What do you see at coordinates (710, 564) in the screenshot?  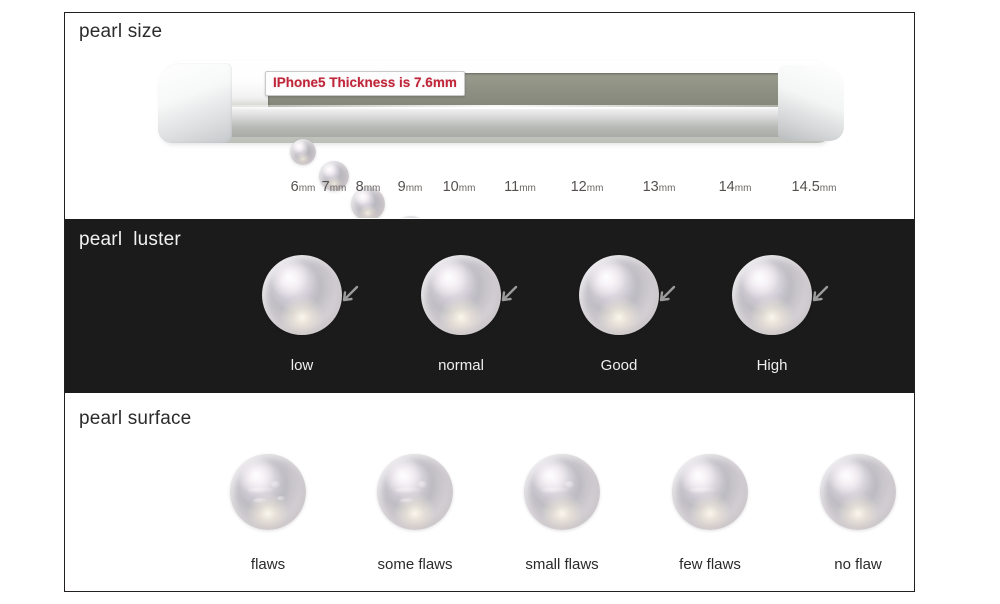 I see `surface-label: few flaws` at bounding box center [710, 564].